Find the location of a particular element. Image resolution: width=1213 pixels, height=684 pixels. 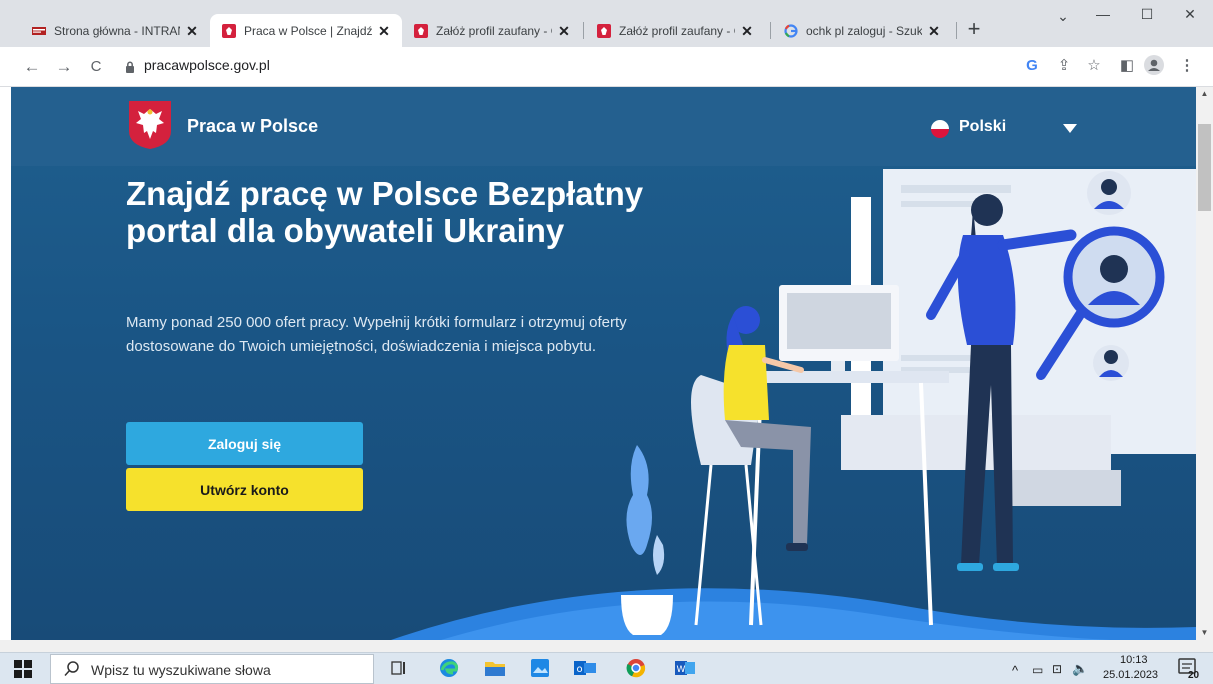

tab-title: Praca w Polsce | Znajdź pracę is located at coordinates (308, 30).